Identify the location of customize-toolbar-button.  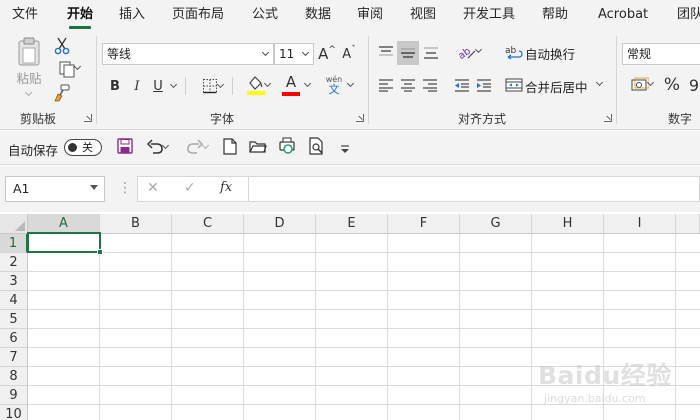
(345, 148).